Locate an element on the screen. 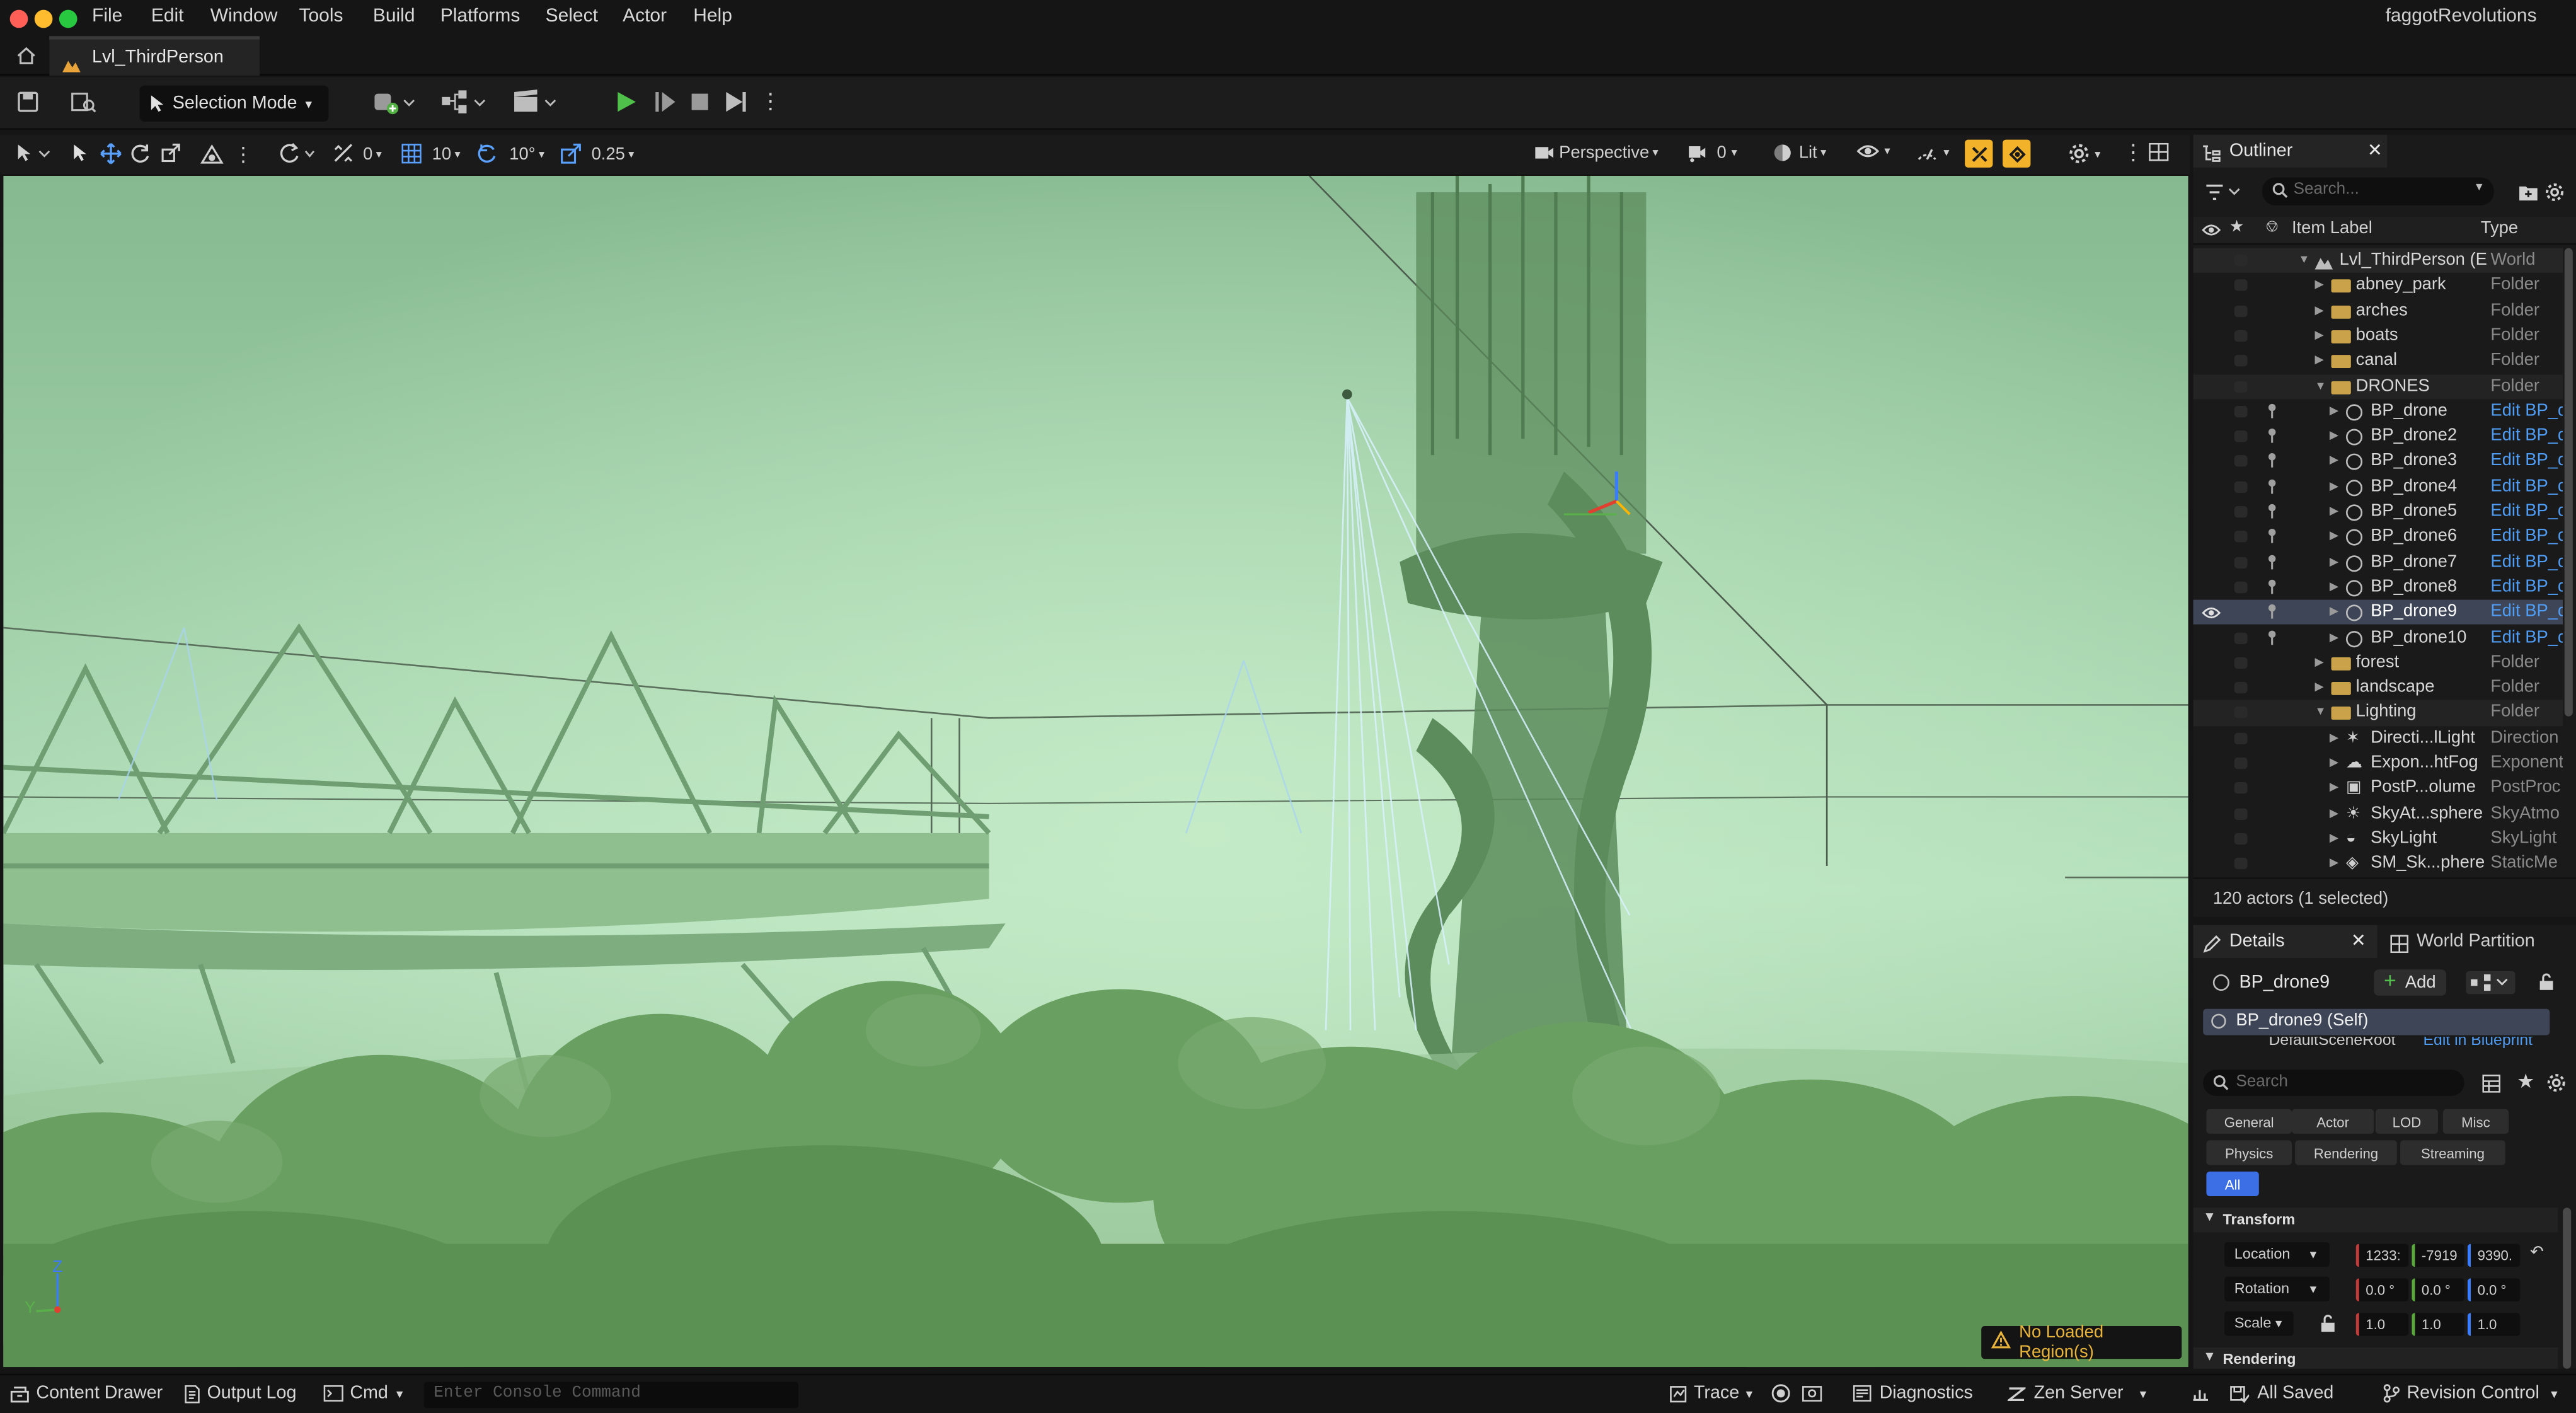 Image resolution: width=2576 pixels, height=1413 pixels. outliner-row: ▶ BP_drone8 Edit BP_d is located at coordinates (2378, 587).